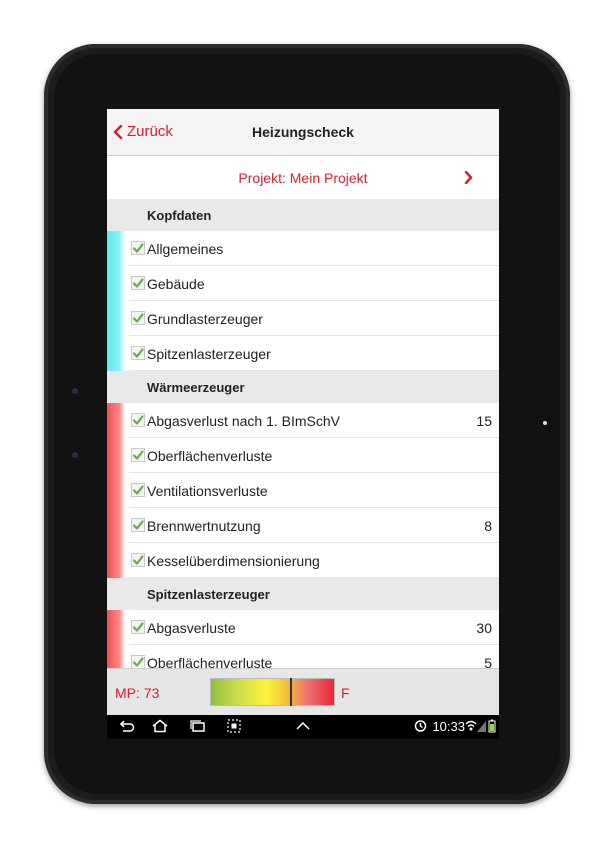 This screenshot has height=850, width=613. What do you see at coordinates (303, 248) in the screenshot?
I see `list-item: Allgemeines` at bounding box center [303, 248].